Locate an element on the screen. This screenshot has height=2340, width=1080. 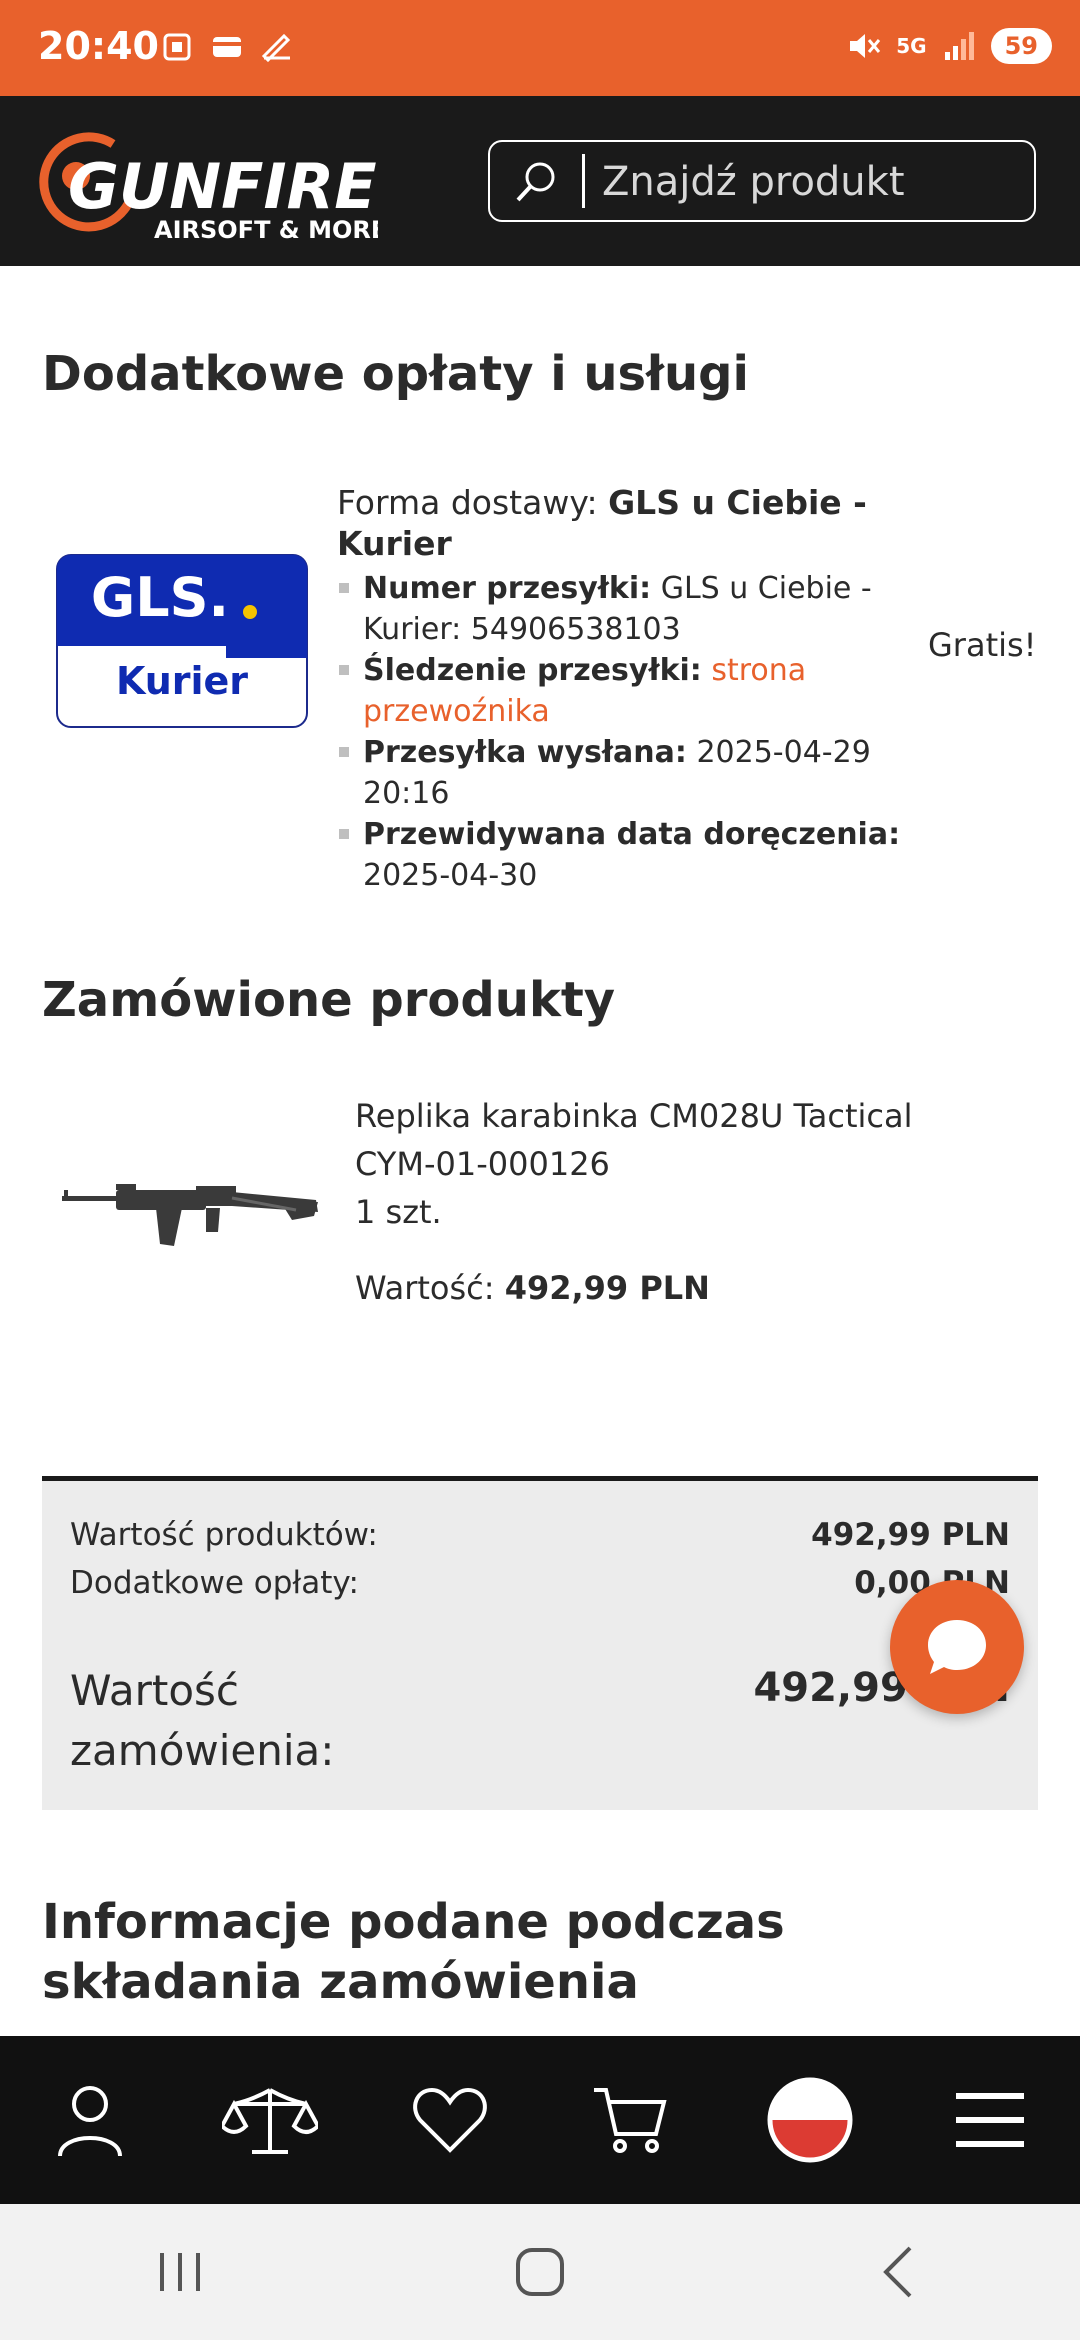
hamburger-icon is located at coordinates (990, 2120).